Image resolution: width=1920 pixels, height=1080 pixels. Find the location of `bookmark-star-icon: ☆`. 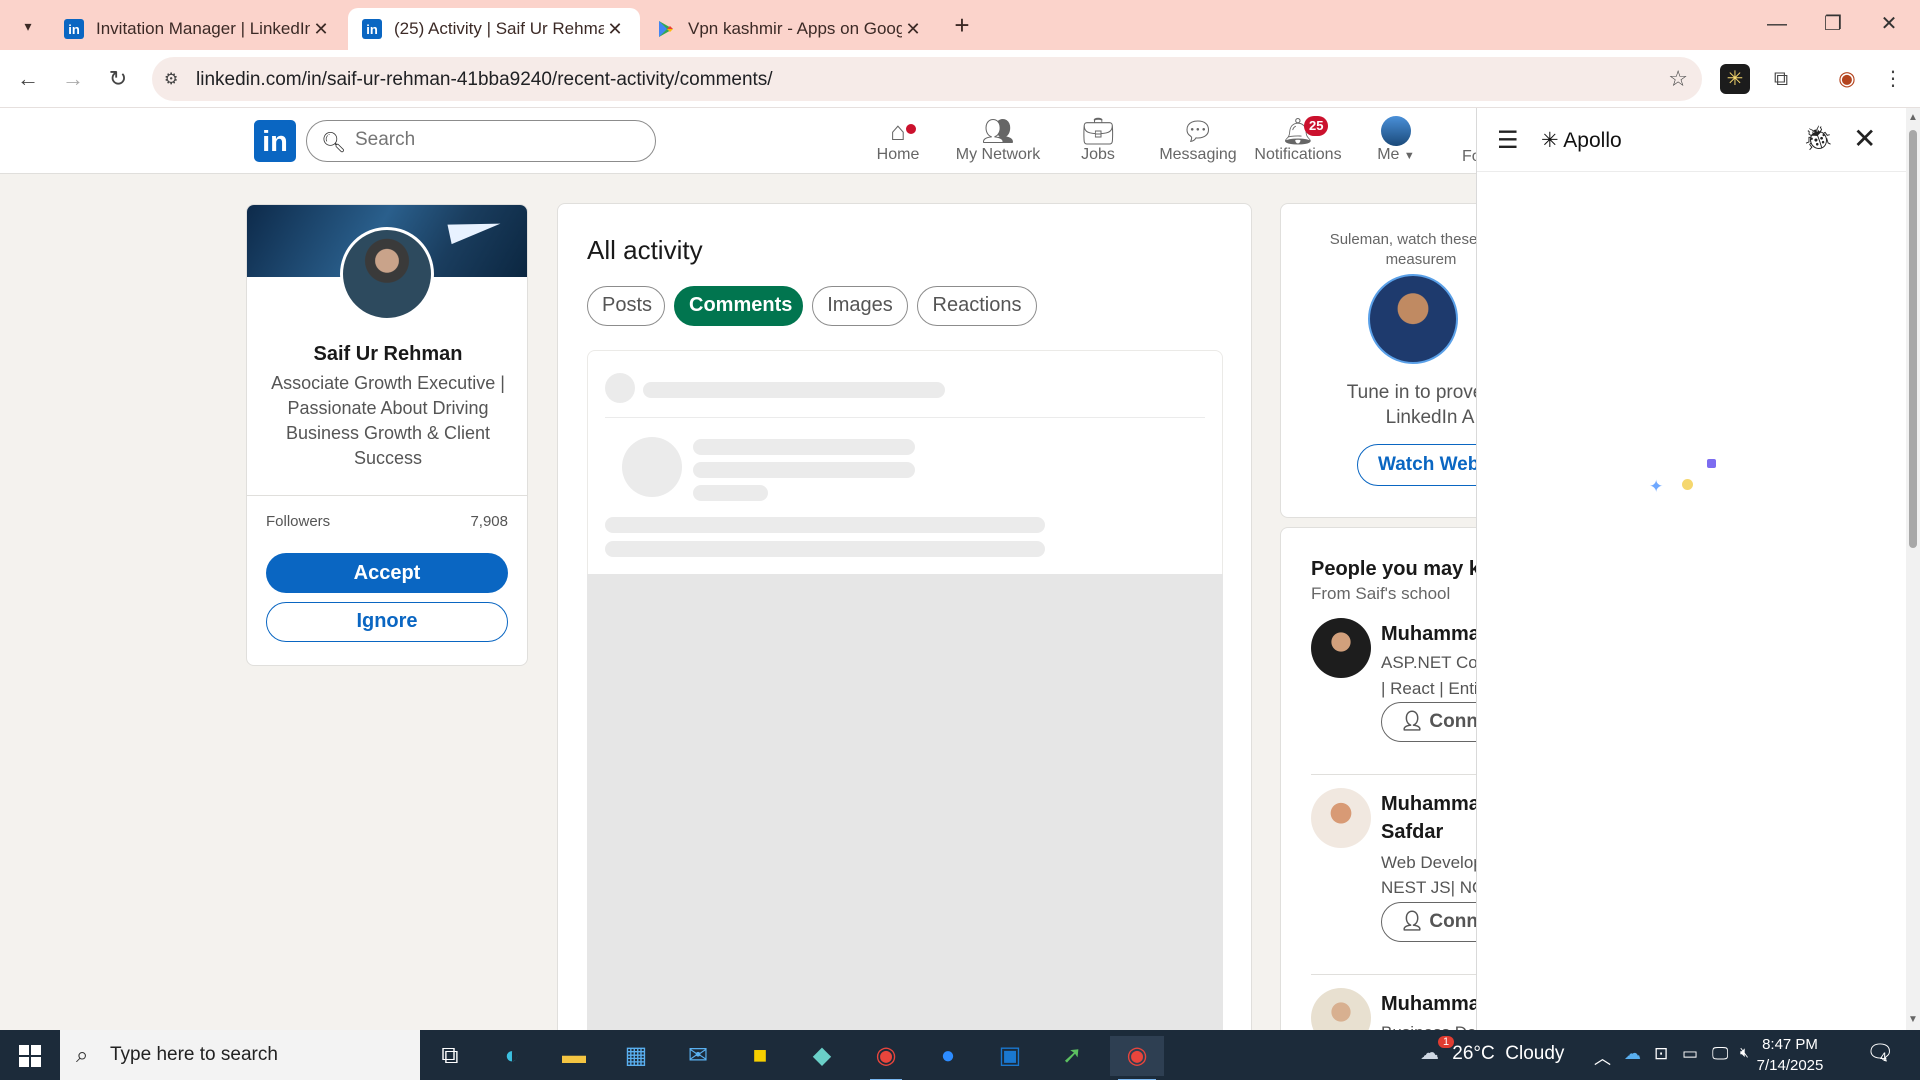

bookmark-star-icon: ☆ is located at coordinates (1678, 79).